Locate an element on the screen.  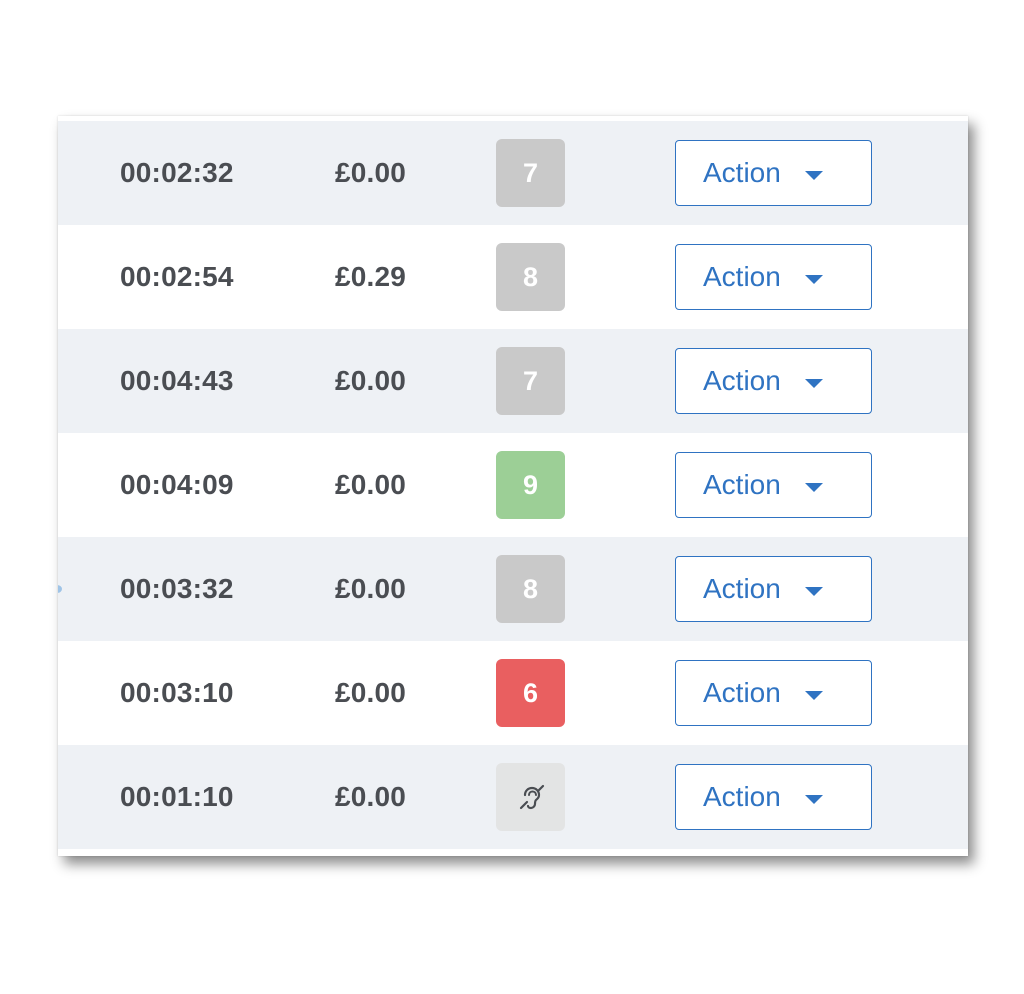
table-row: 00:03:32 £0.00 8 Action is located at coordinates (513, 589).